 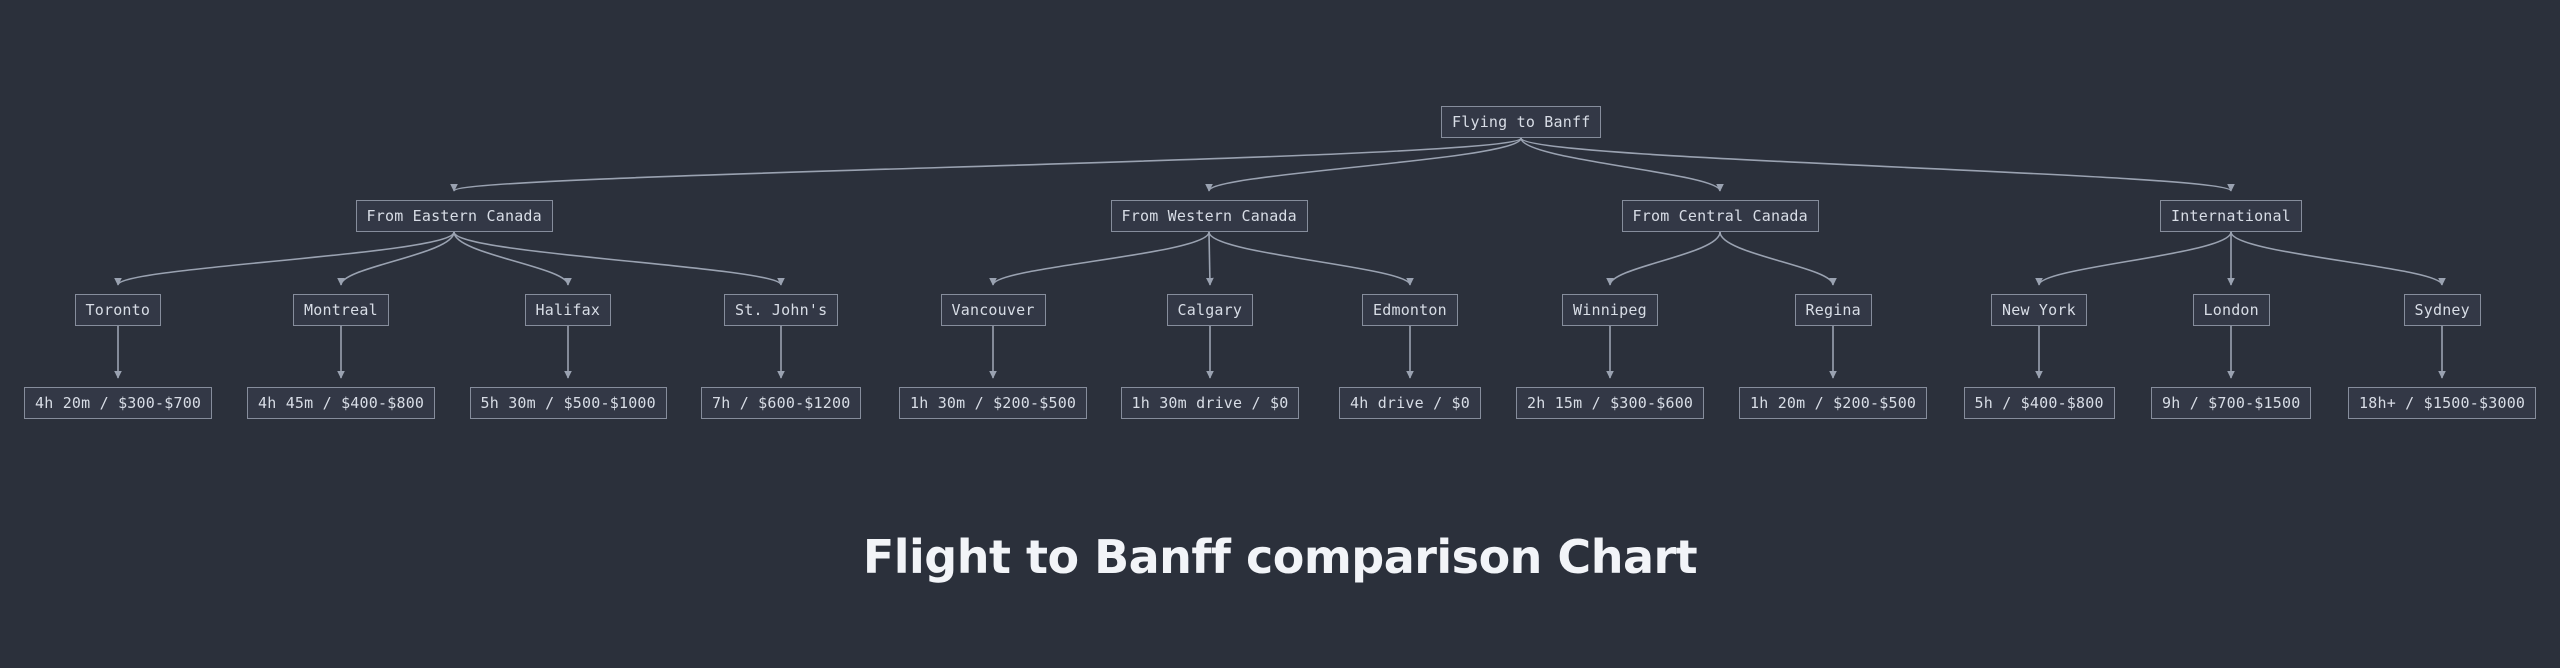 What do you see at coordinates (118, 403) in the screenshot?
I see `flow-node-toronto-detail: 4h 20m / $300-$700` at bounding box center [118, 403].